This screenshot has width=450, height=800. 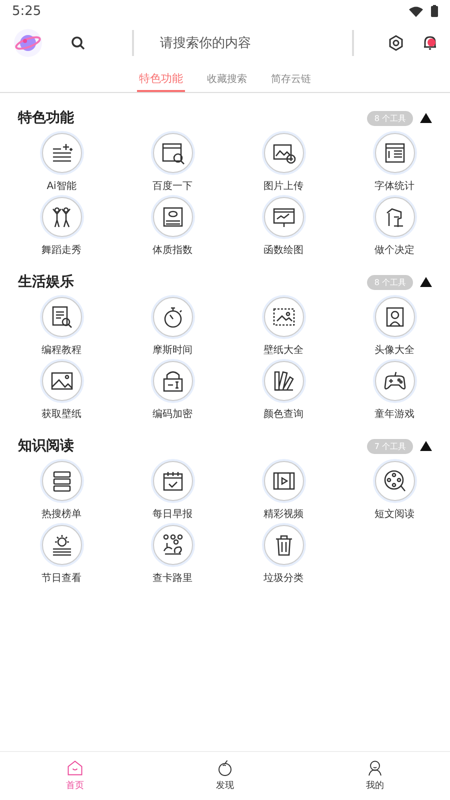 I want to click on tool-button: 短文阅读, so click(x=394, y=491).